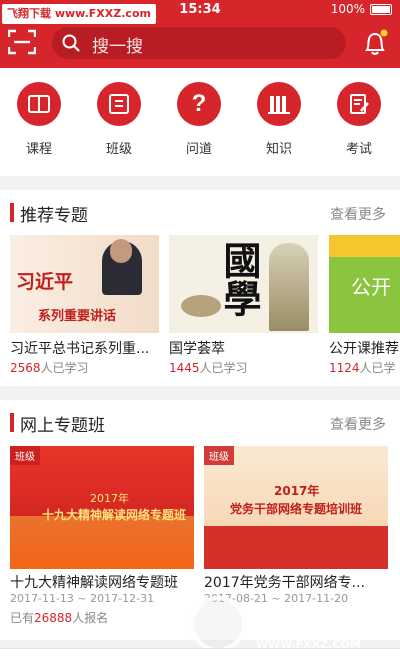 The width and height of the screenshot is (400, 669). What do you see at coordinates (201, 306) in the screenshot?
I see `bowl-shape` at bounding box center [201, 306].